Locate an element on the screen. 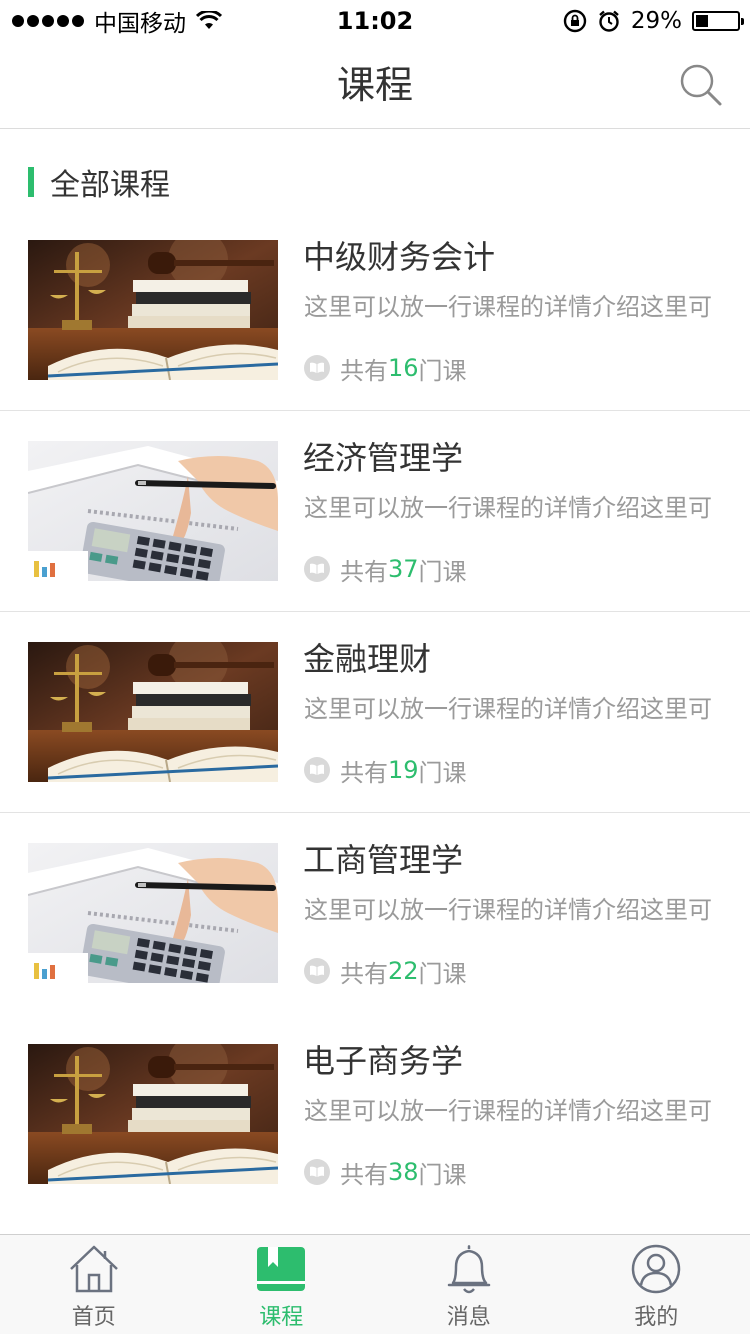 The image size is (750, 1334). tab-label: 我的 is located at coordinates (656, 1317).